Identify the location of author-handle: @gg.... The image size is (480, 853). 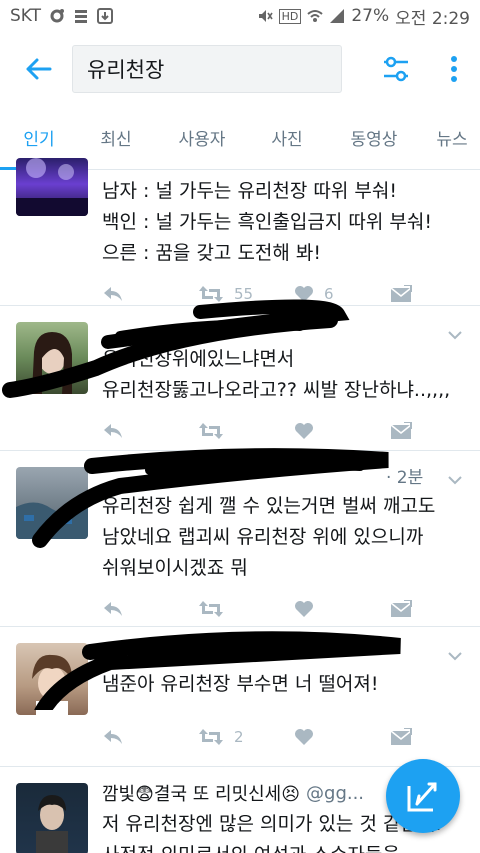
(335, 793).